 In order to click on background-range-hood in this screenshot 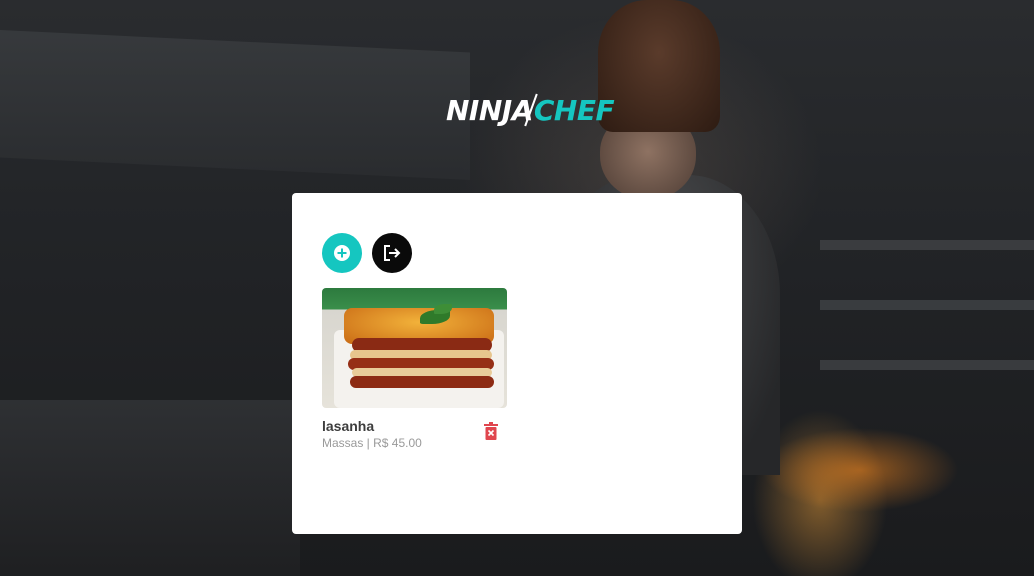, I will do `click(235, 105)`.